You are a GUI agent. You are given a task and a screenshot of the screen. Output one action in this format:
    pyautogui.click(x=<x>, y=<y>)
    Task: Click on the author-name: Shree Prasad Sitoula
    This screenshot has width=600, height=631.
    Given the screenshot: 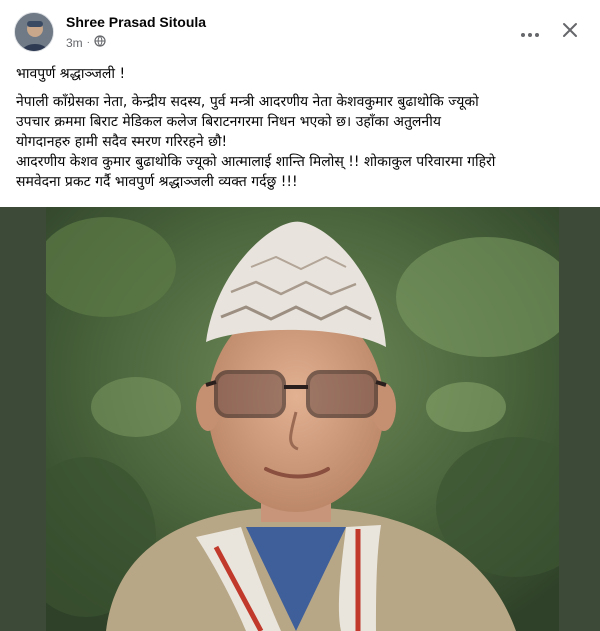 What is the action you would take?
    pyautogui.click(x=136, y=22)
    